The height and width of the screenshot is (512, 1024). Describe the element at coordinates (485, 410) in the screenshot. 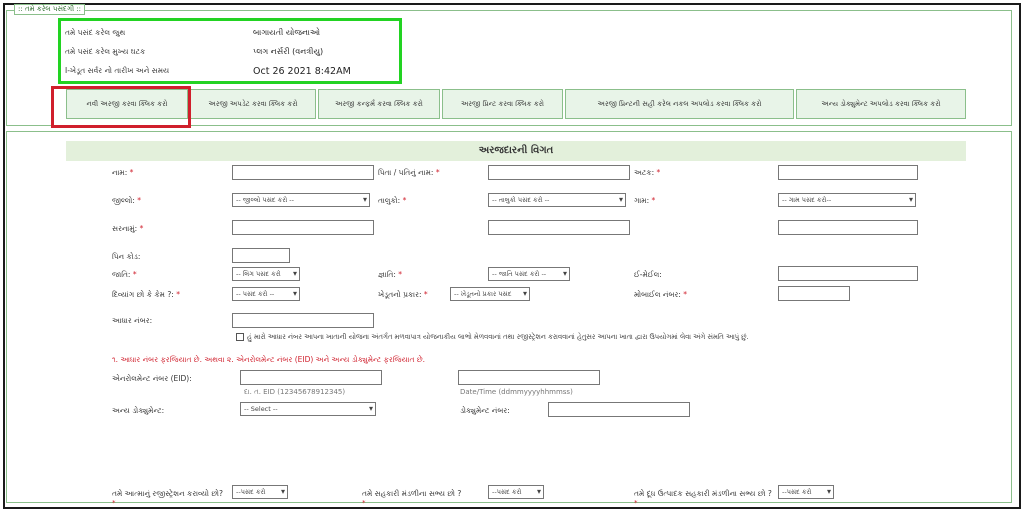

I see `doc-number-label: ડોક્યુમેન્ટ નંબર:` at that location.